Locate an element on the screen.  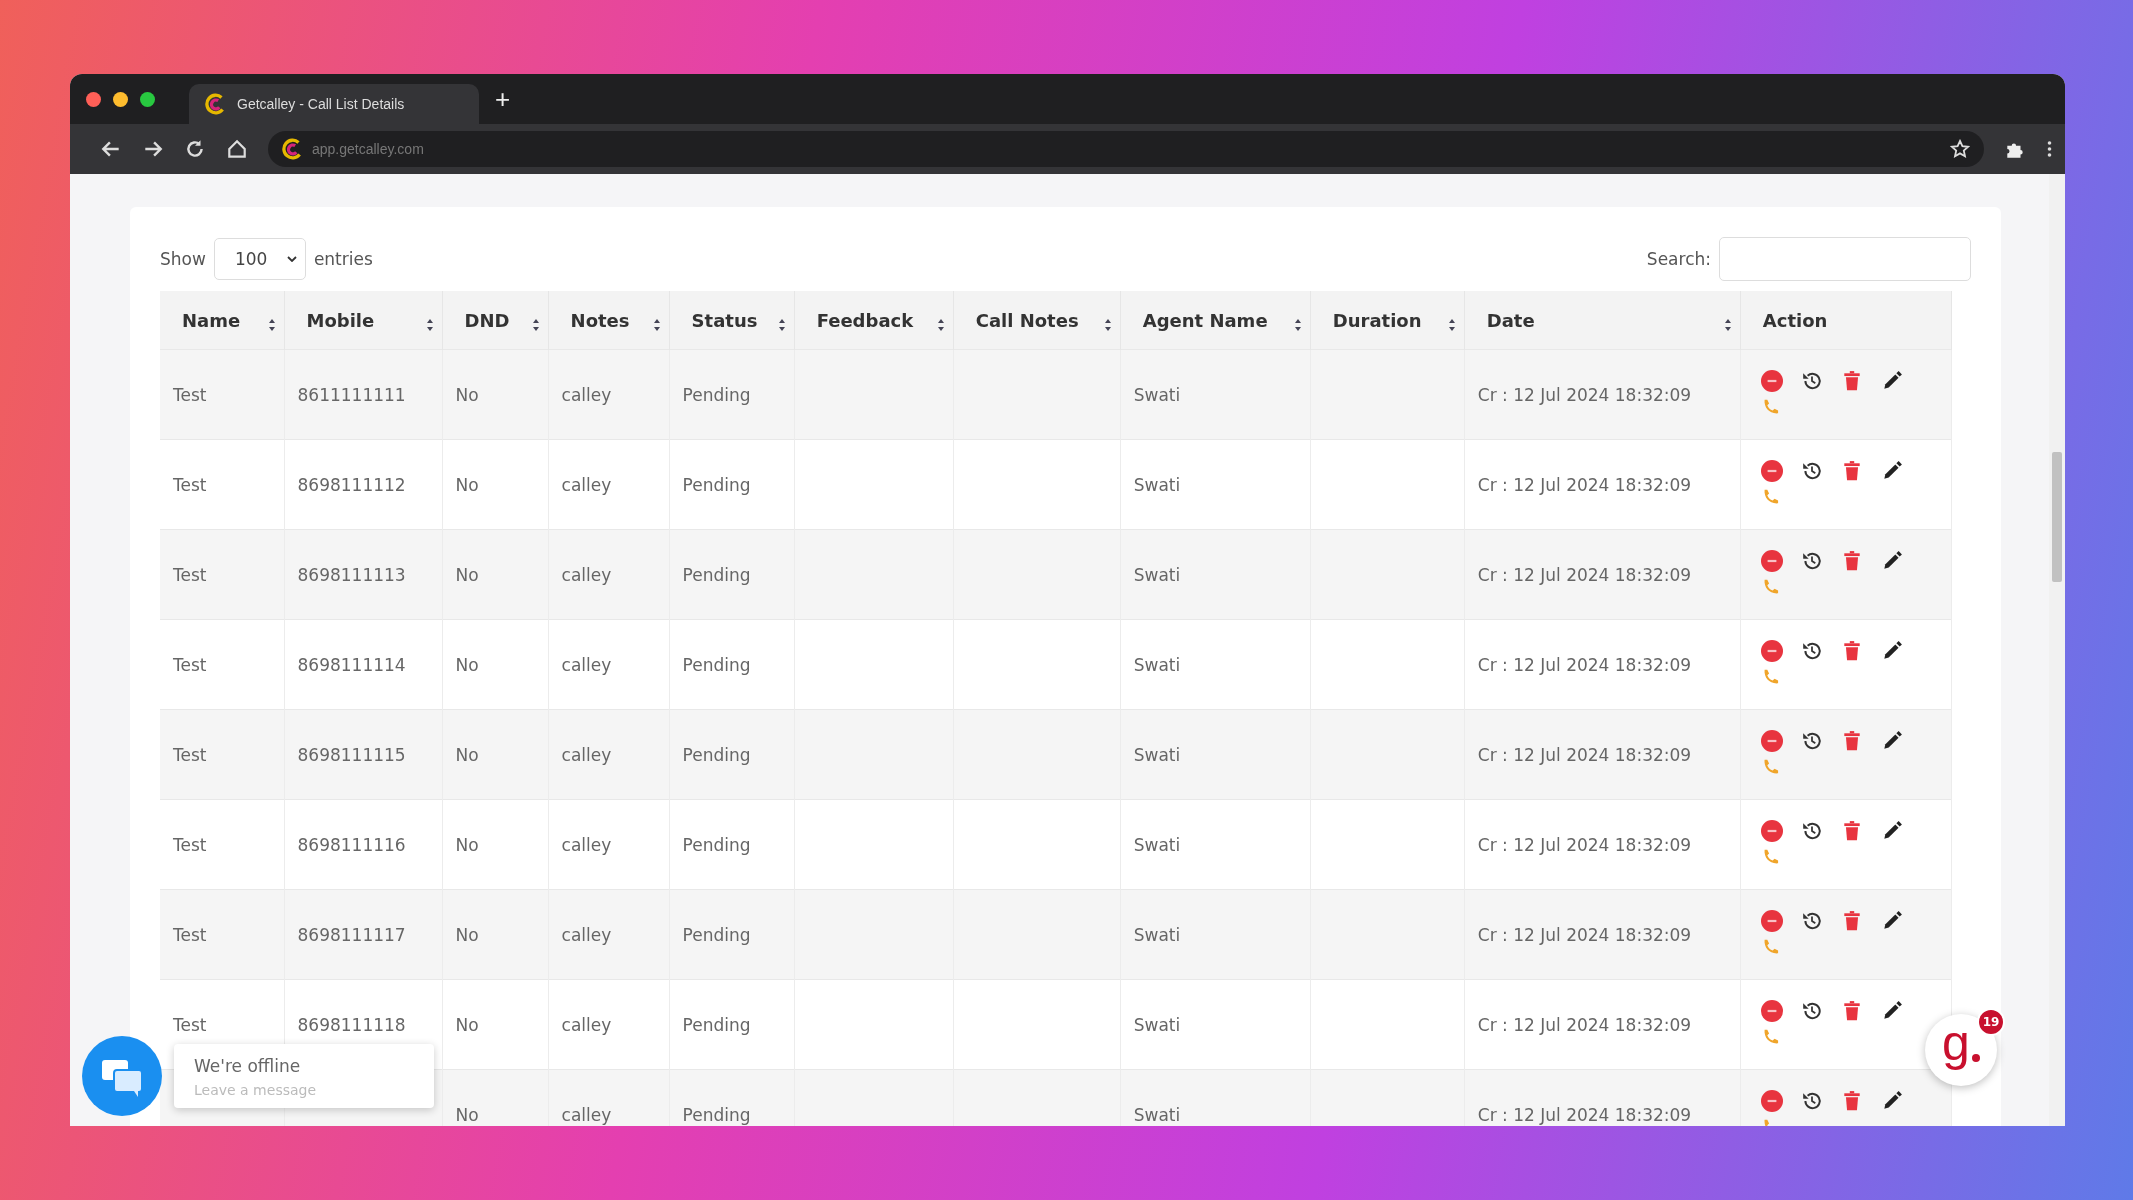
table-cell: 8698111115 is located at coordinates (363, 754).